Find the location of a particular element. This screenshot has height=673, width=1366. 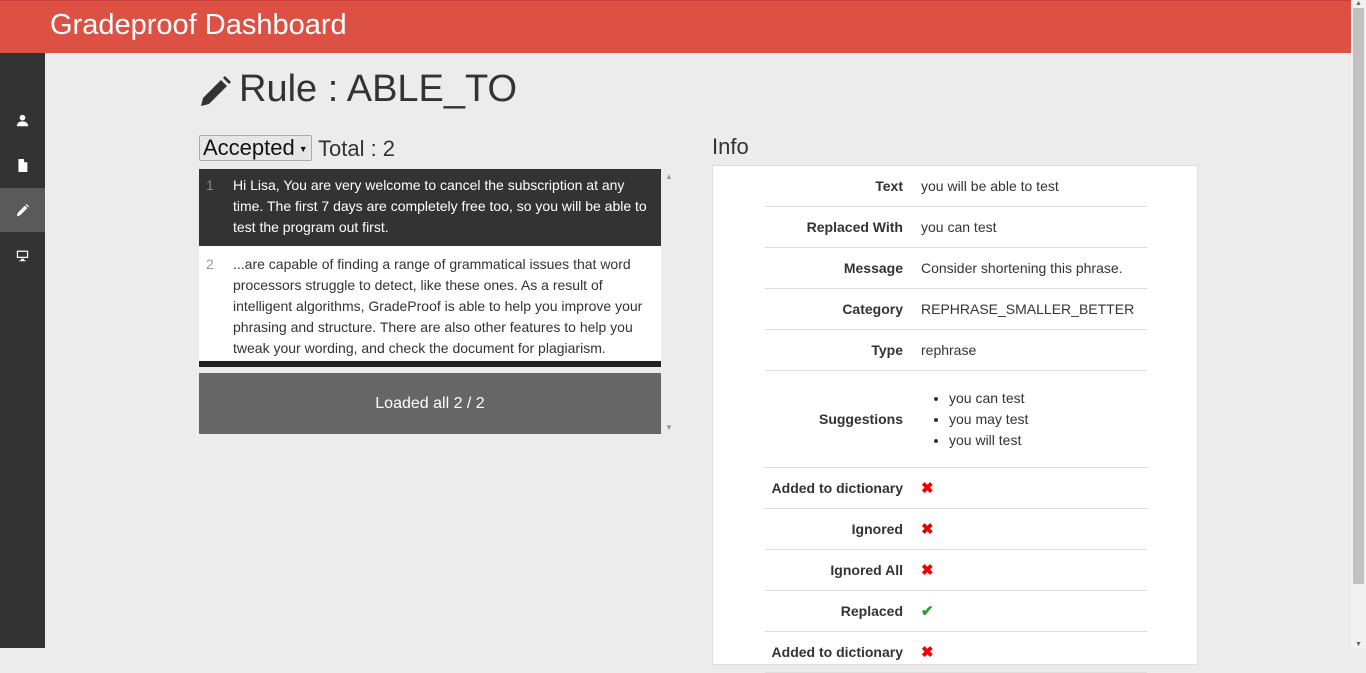

info-row-replaced: Replaced ✔ is located at coordinates (956, 611).